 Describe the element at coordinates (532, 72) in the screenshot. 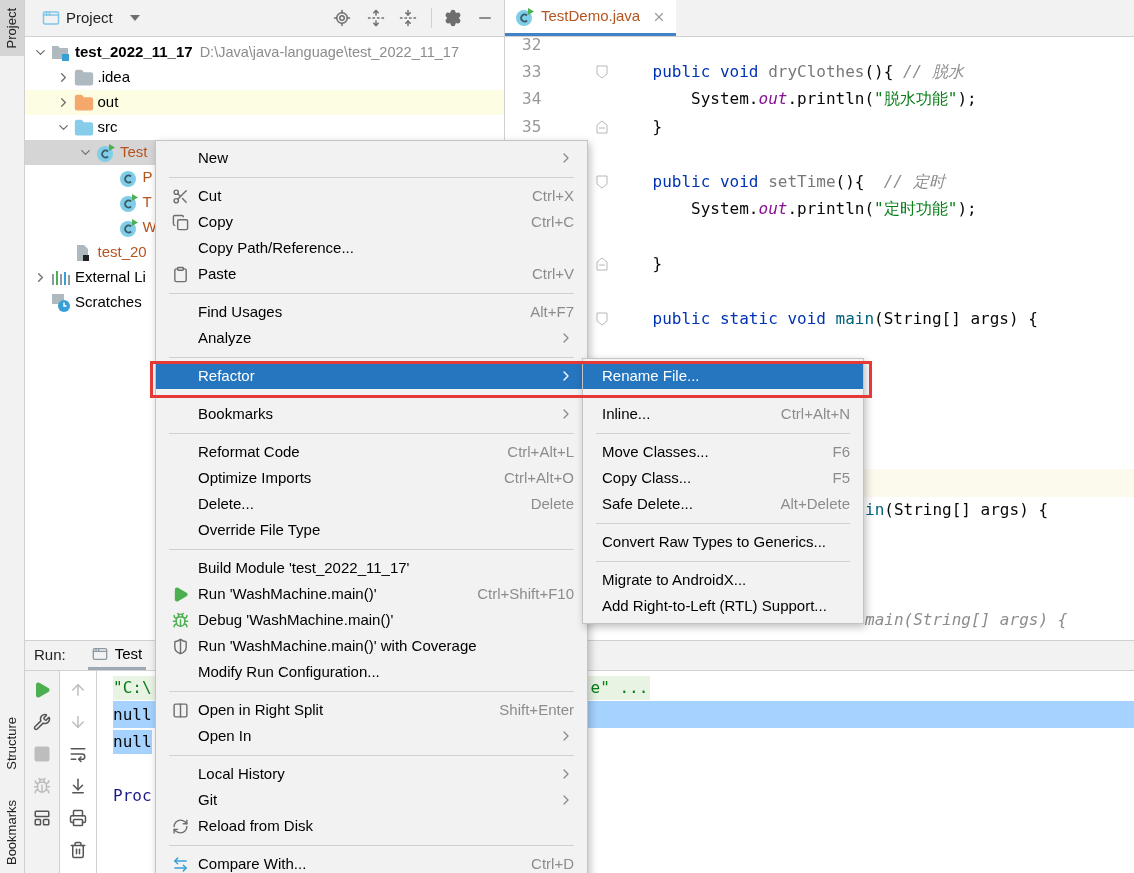

I see `line-number: 33` at that location.